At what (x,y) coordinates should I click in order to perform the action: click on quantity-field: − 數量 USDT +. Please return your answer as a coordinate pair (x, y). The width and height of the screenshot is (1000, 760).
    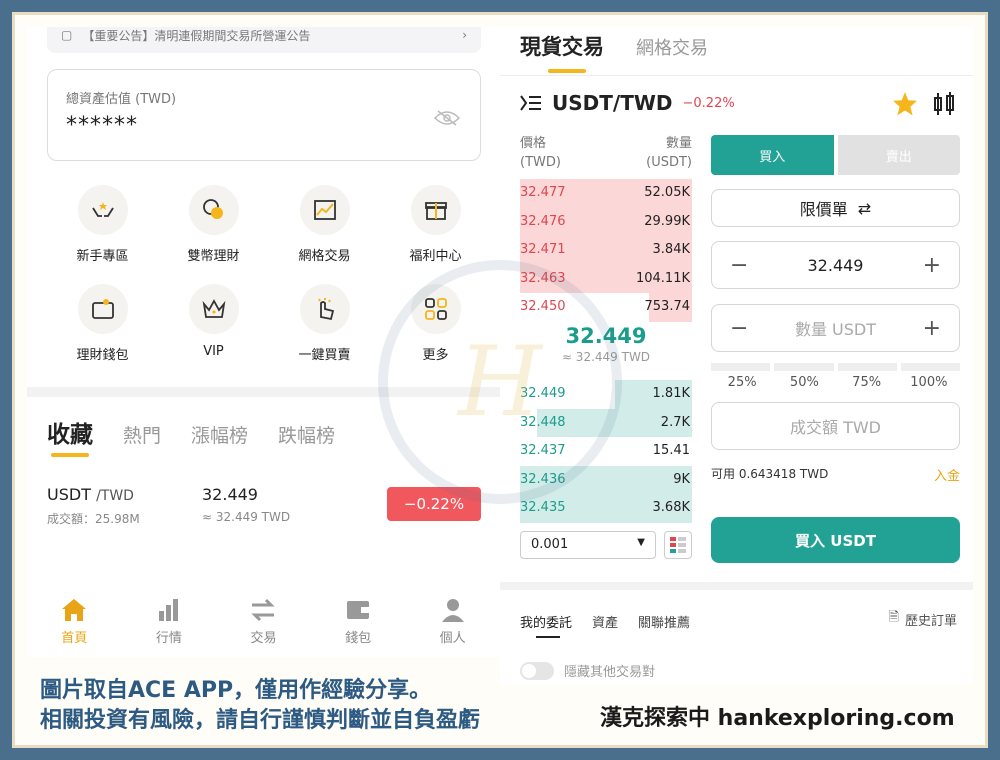
    Looking at the image, I should click on (835, 328).